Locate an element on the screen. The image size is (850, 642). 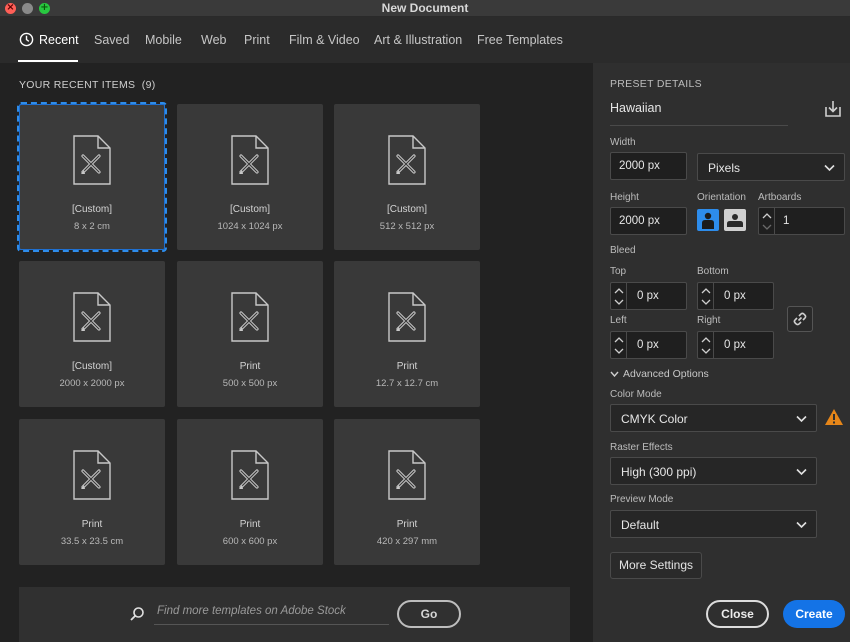
tab-art-illustration: Art & Illustration is located at coordinates (418, 40).